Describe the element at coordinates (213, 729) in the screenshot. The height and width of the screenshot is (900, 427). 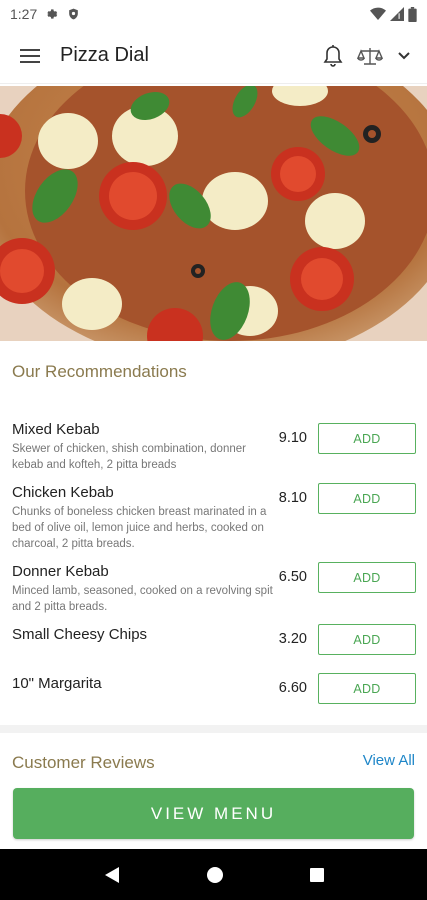
I see `section-divider` at that location.